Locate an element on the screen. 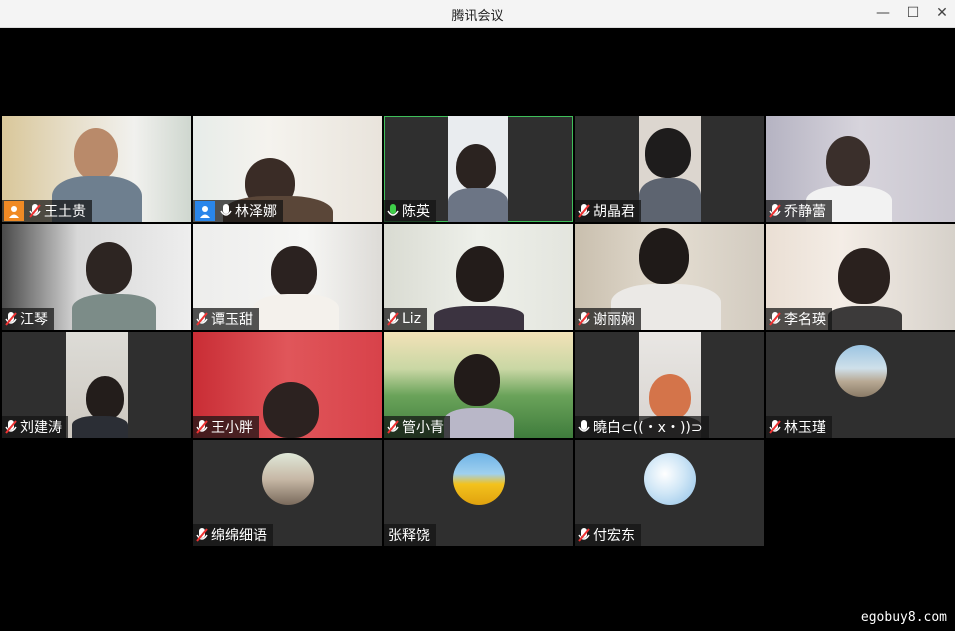 The width and height of the screenshot is (955, 631). participant-label: 江琴 is located at coordinates (28, 319).